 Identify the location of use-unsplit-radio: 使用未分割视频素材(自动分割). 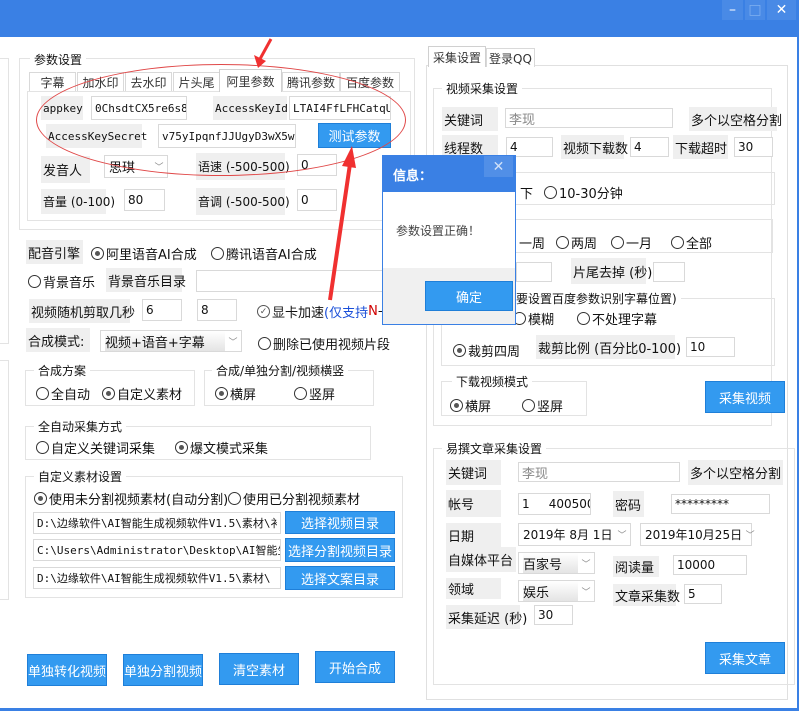
(131, 498).